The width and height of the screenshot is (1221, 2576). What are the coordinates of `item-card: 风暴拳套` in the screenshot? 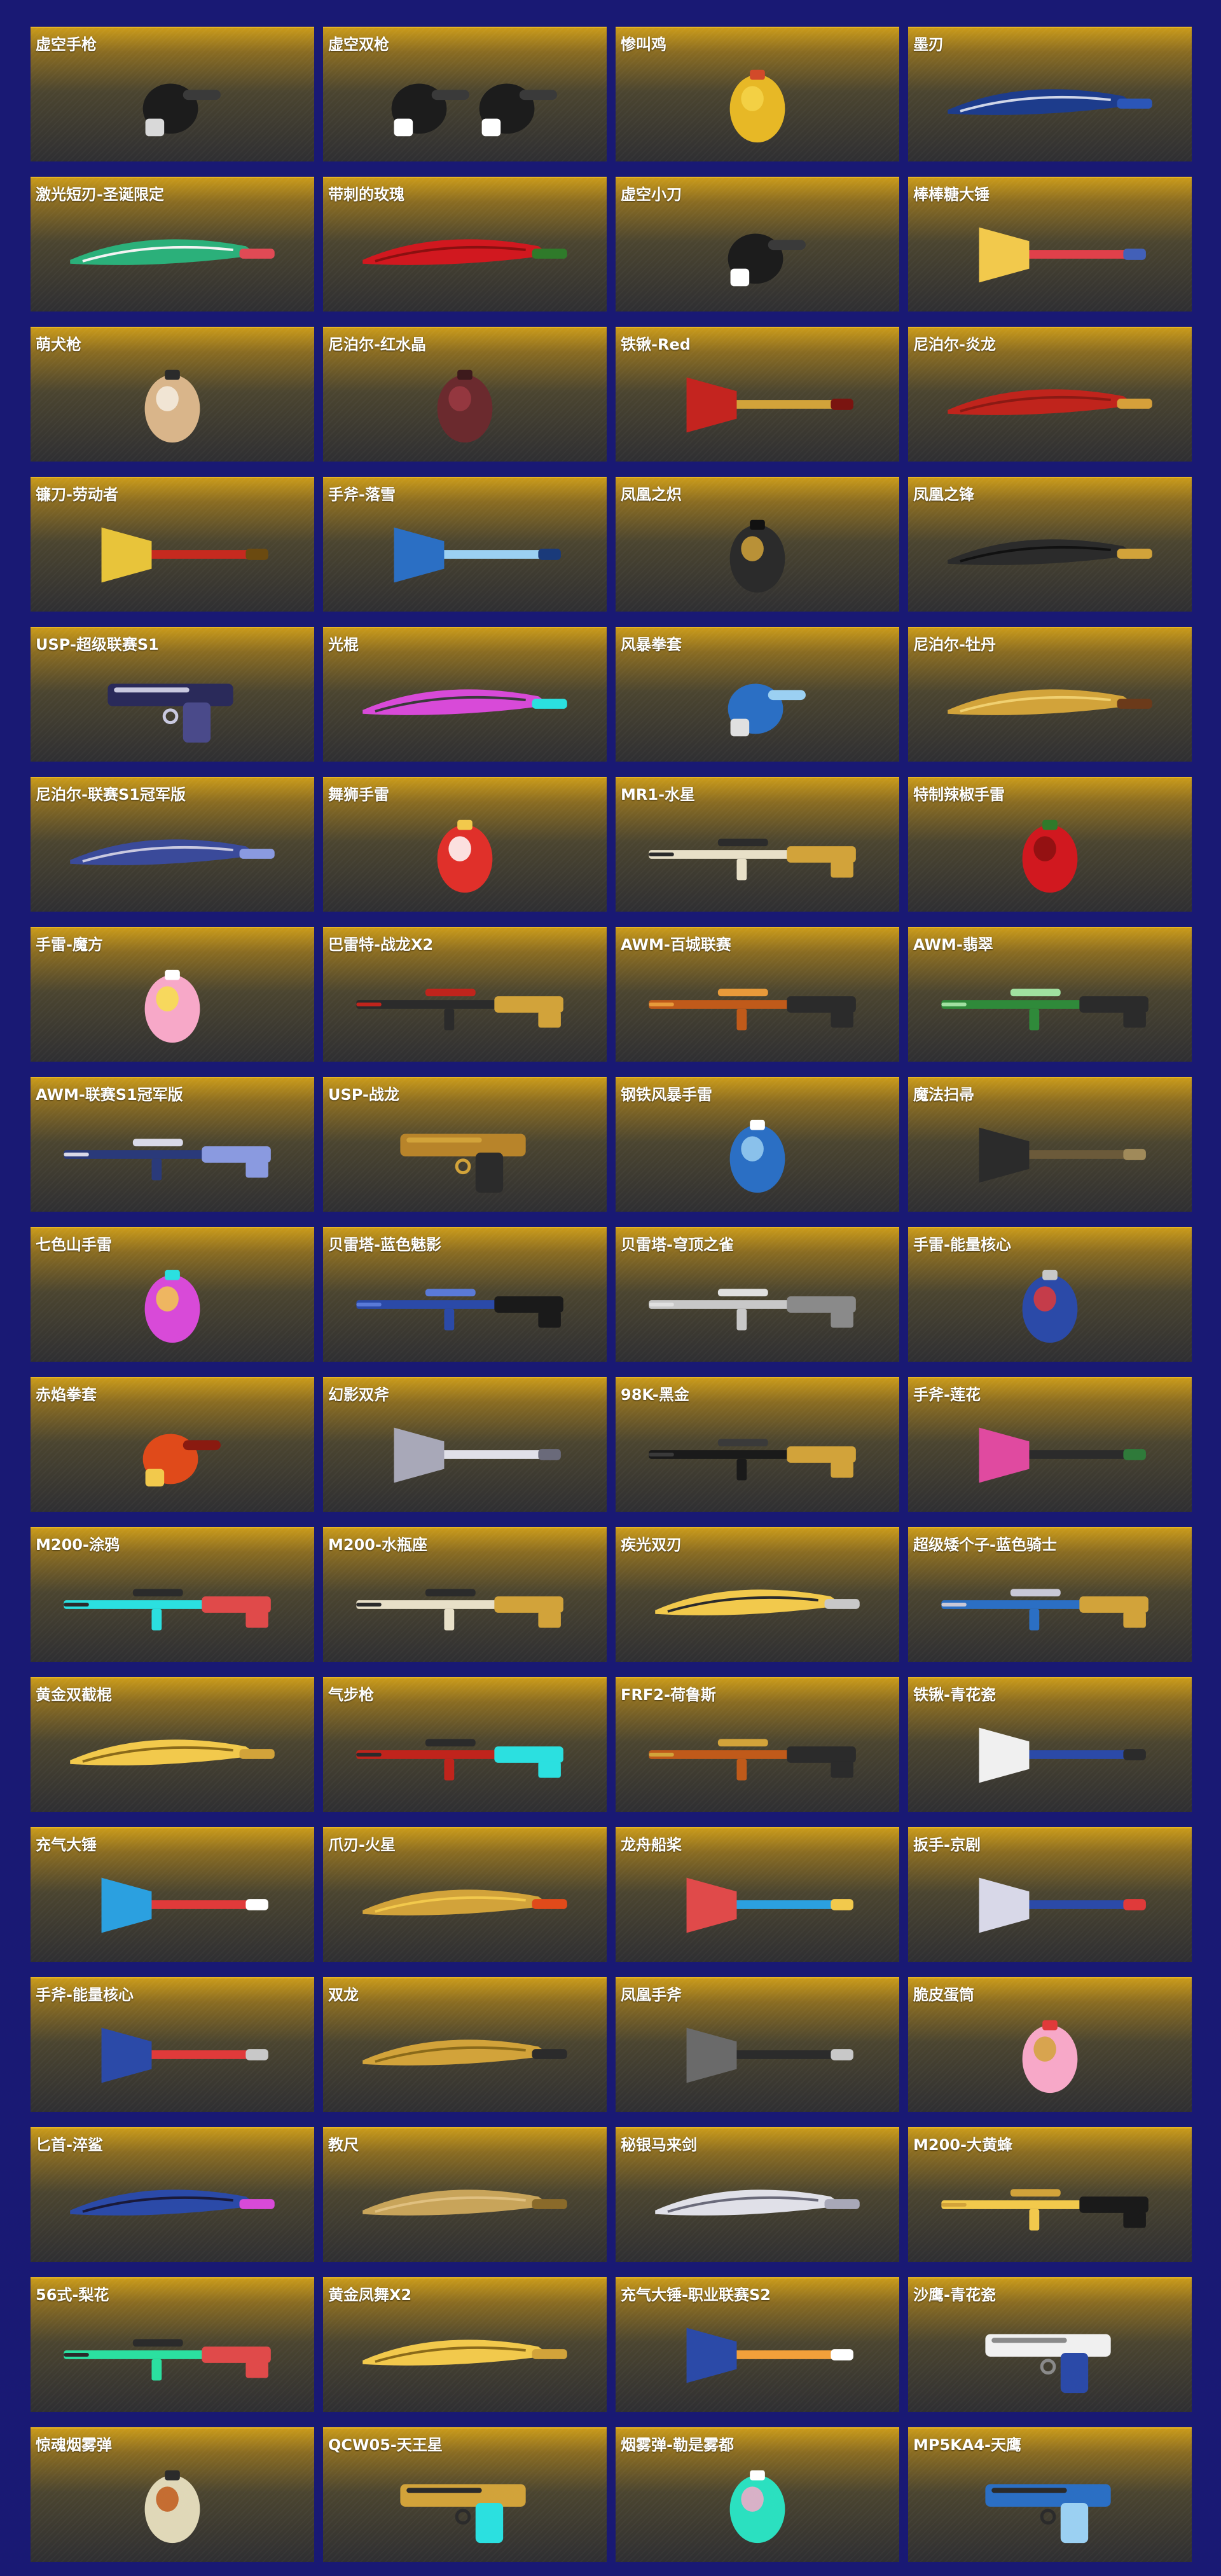 It's located at (757, 694).